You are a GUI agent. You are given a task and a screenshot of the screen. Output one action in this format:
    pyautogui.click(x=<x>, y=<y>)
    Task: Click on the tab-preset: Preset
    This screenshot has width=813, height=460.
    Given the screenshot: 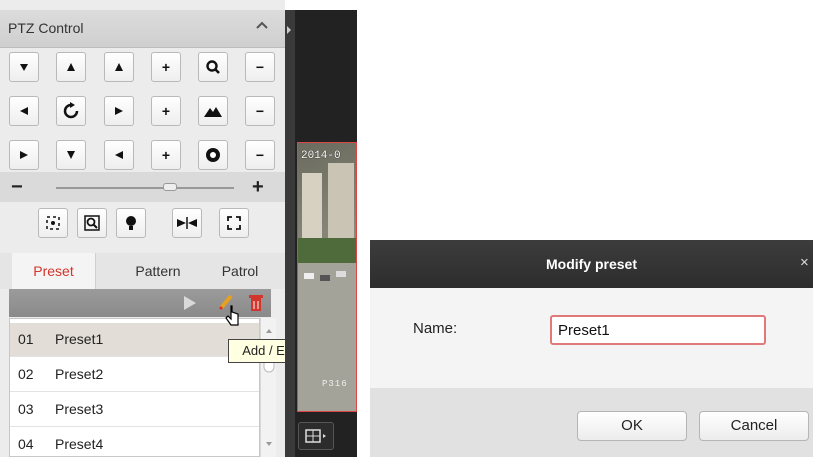 What is the action you would take?
    pyautogui.click(x=54, y=271)
    